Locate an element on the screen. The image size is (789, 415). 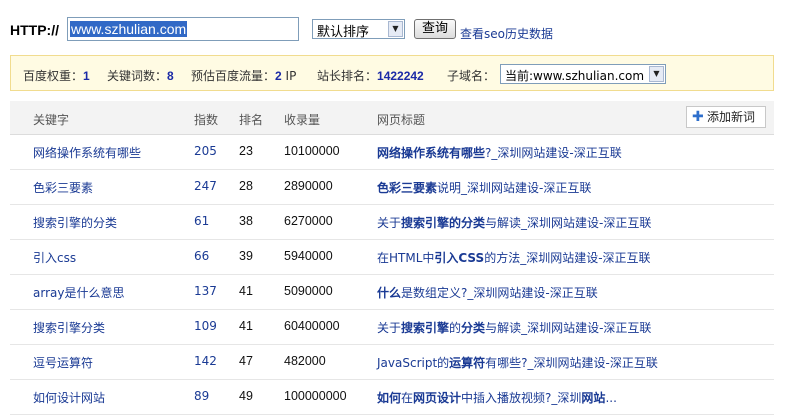
title-segment: 网站 is located at coordinates (593, 398).